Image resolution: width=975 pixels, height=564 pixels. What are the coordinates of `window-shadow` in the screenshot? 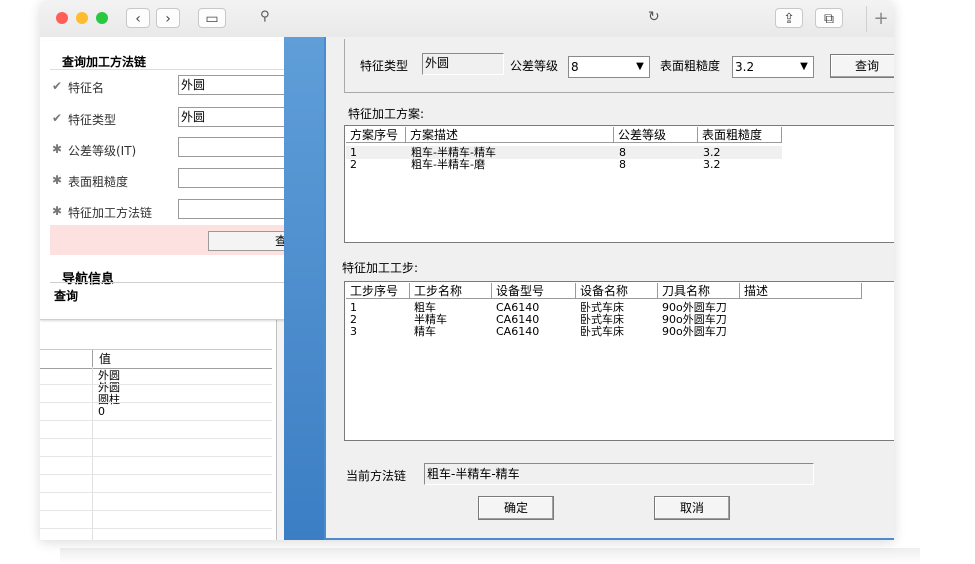 It's located at (490, 556).